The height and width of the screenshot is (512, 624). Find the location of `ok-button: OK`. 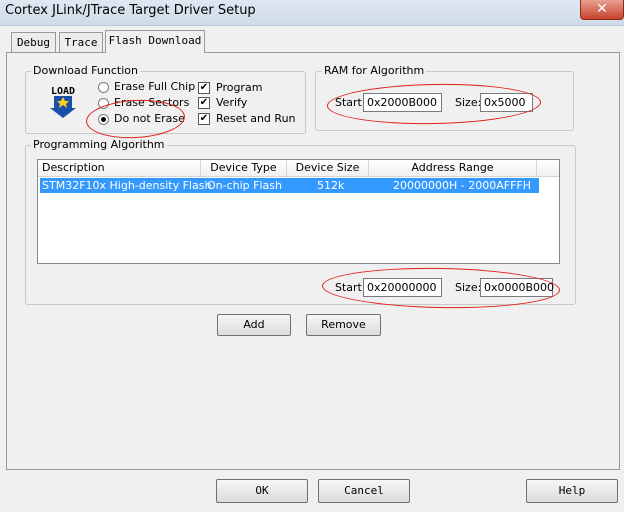

ok-button: OK is located at coordinates (262, 491).